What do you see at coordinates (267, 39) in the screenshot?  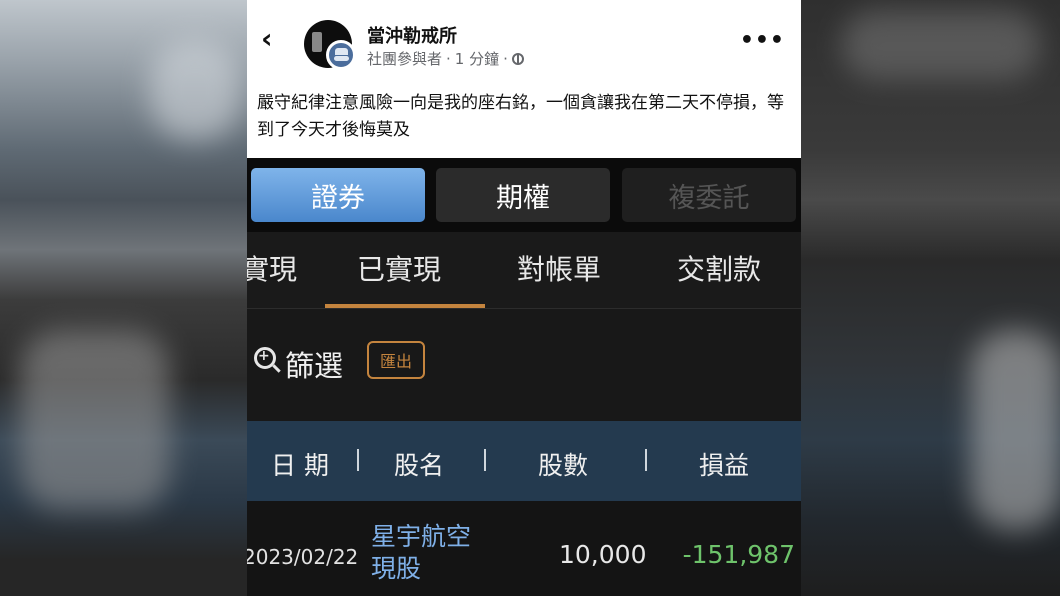 I see `chevron-left-icon: ‹` at bounding box center [267, 39].